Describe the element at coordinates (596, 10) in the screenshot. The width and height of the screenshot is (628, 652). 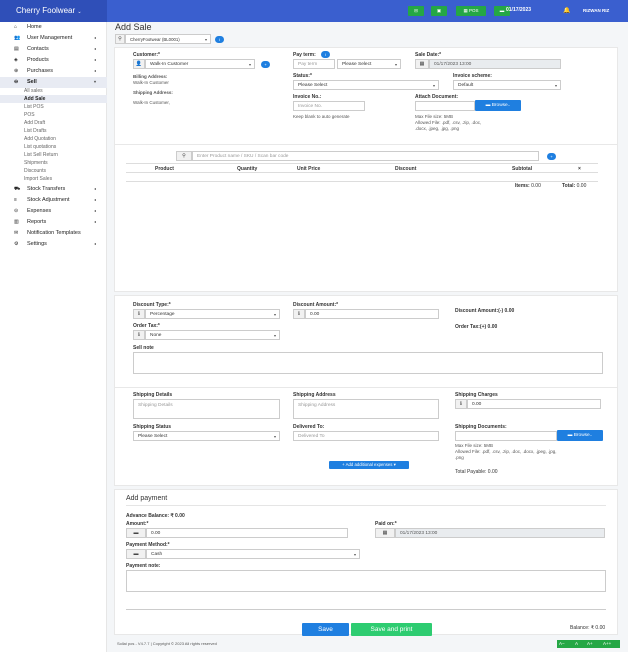
I see `user-menu: RIZWAN RIZ` at that location.